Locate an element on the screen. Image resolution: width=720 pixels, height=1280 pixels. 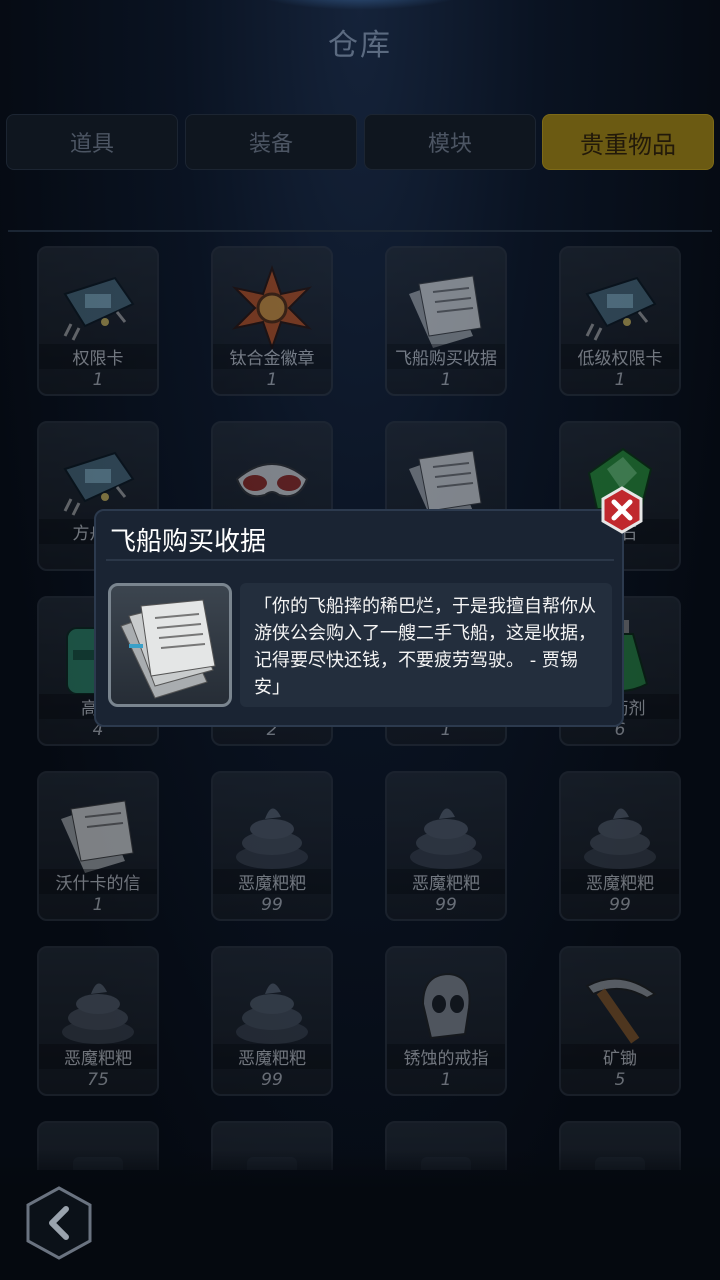
back-button is located at coordinates (59, 1223).